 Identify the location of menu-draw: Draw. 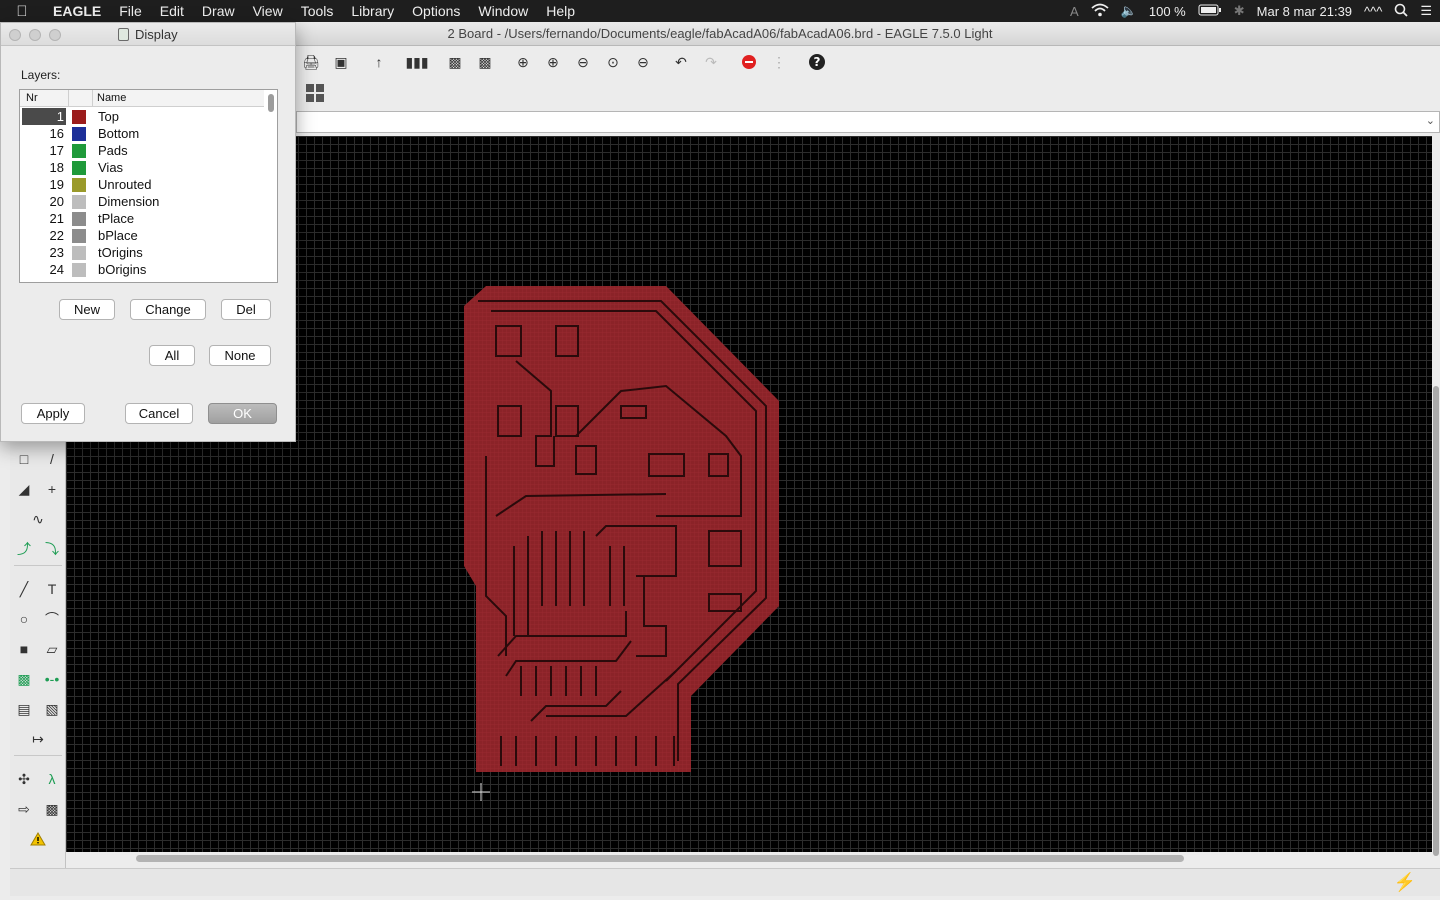
(218, 11).